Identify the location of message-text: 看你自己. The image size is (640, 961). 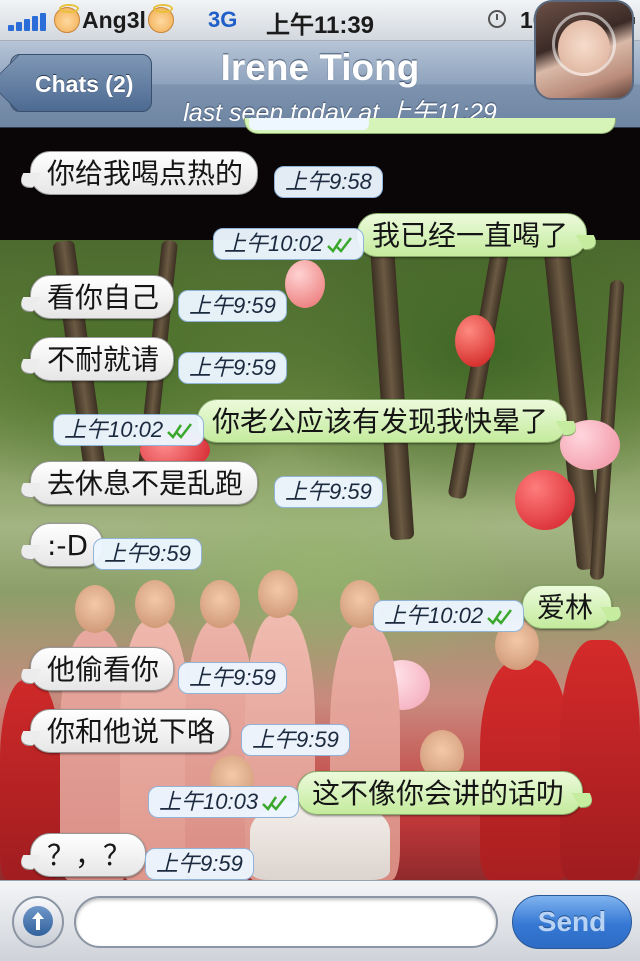
(103, 297).